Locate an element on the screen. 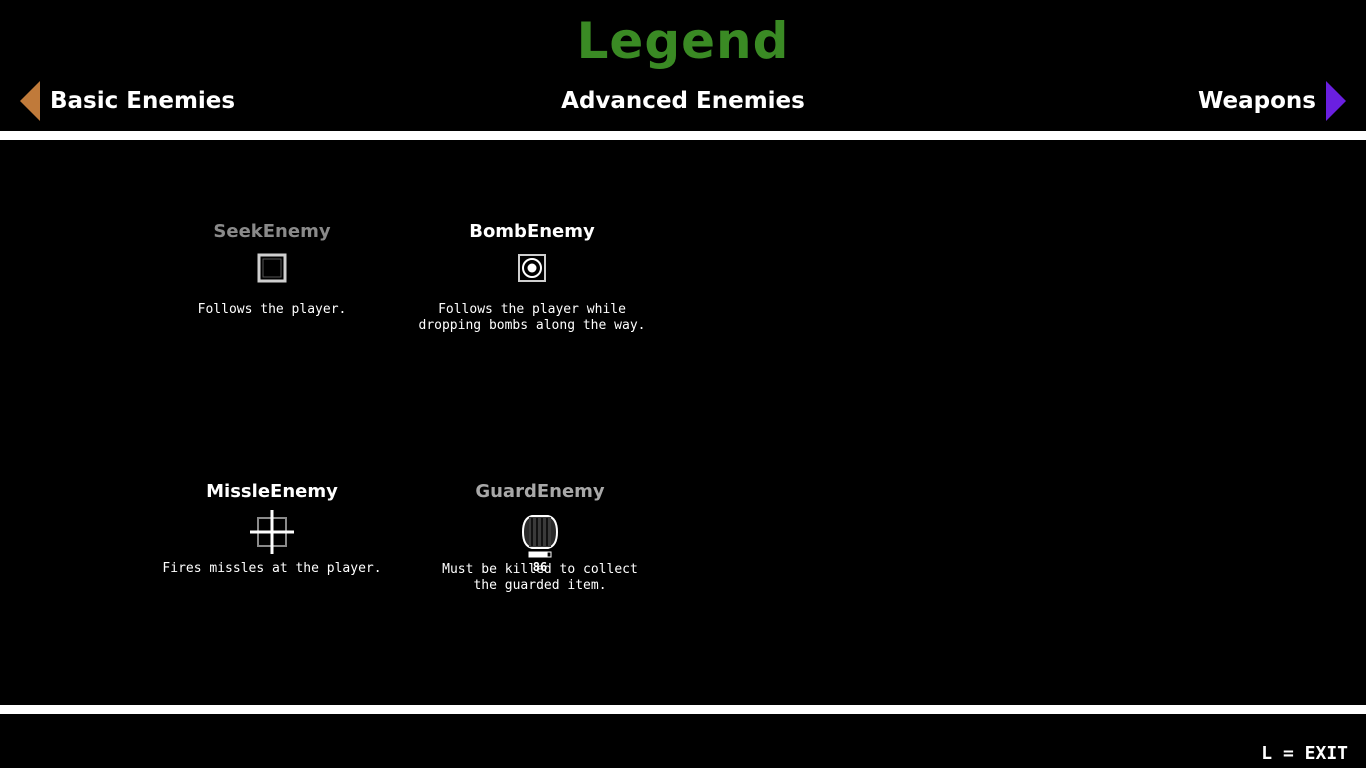  enemy-card-seek: SeekEnemy Follows the player. is located at coordinates (272, 269).